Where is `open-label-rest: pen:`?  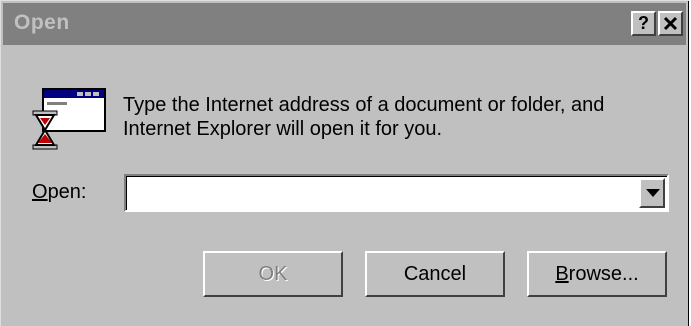
open-label-rest: pen: is located at coordinates (67, 192).